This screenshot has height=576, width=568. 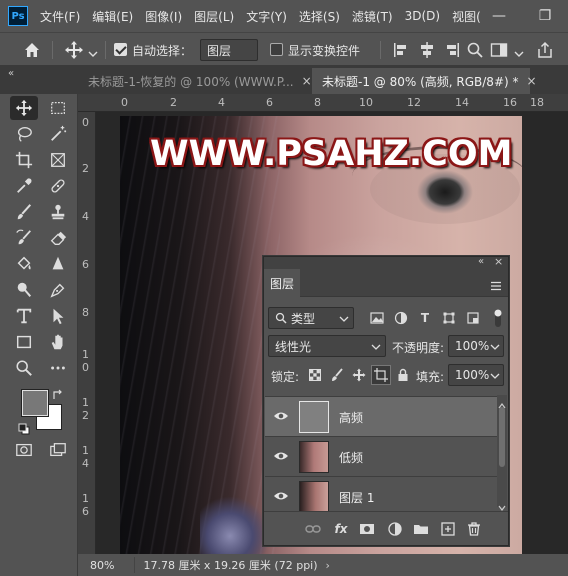 I want to click on menu-select: 选择(S), so click(x=319, y=16).